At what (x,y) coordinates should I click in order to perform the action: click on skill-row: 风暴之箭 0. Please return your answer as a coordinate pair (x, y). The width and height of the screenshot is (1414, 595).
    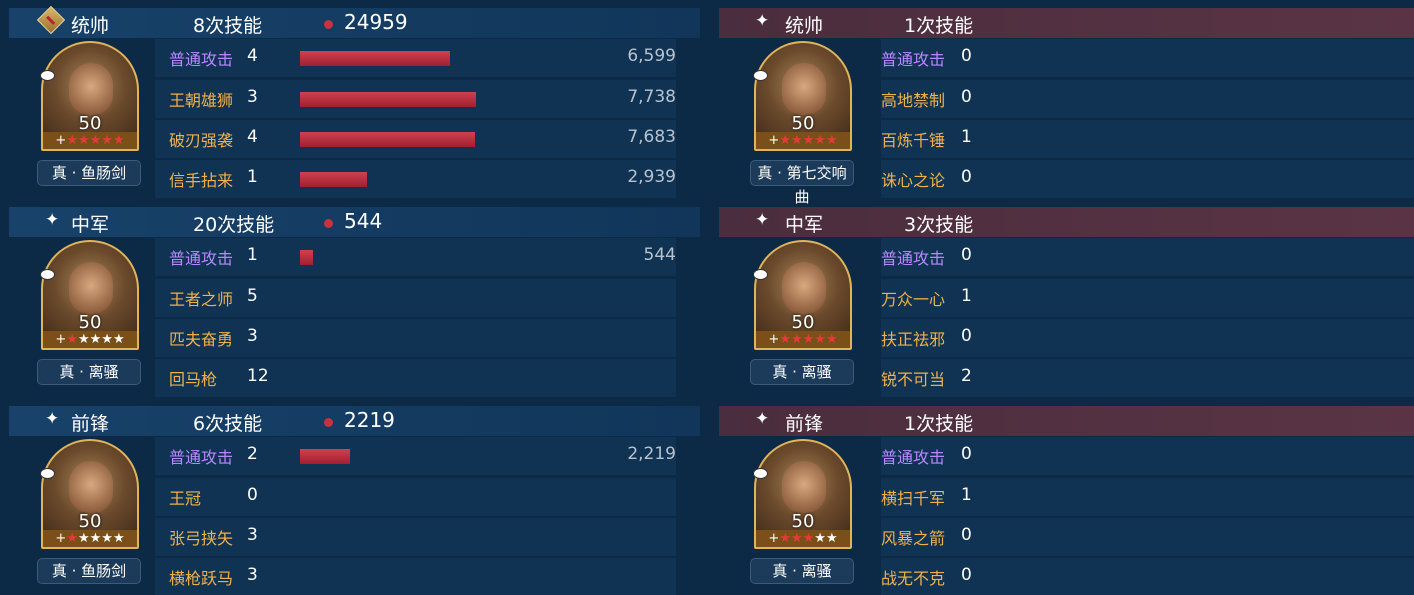
    Looking at the image, I should click on (1147, 537).